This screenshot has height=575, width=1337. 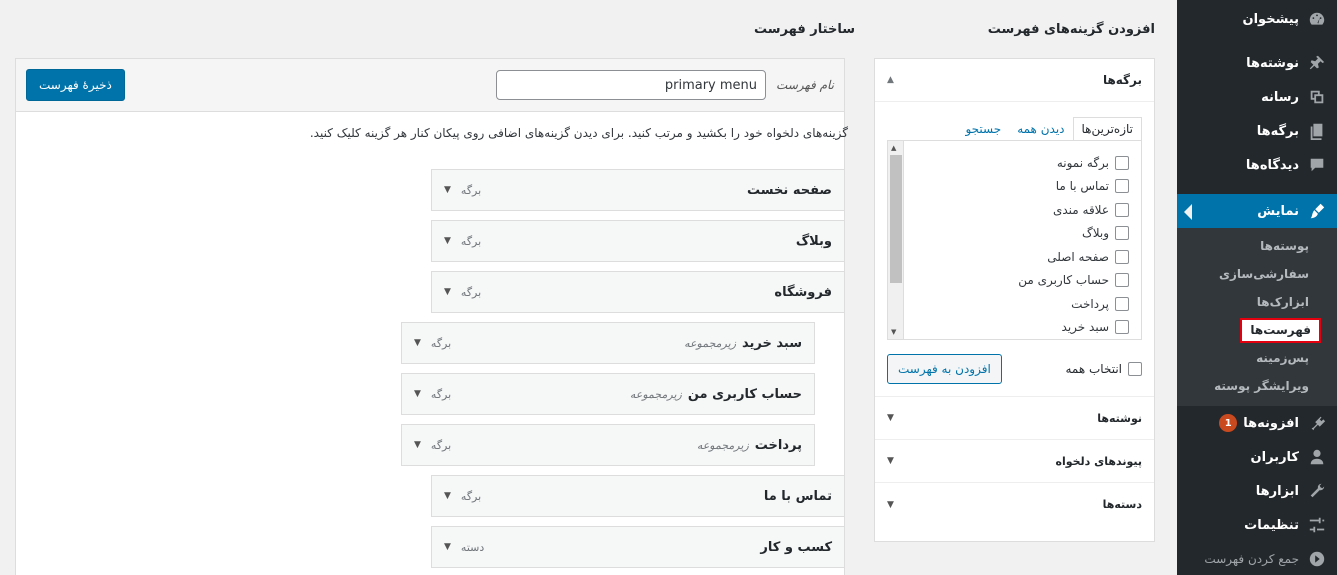 What do you see at coordinates (1018, 210) in the screenshot?
I see `page-checkbox-item: علاقه مندی` at bounding box center [1018, 210].